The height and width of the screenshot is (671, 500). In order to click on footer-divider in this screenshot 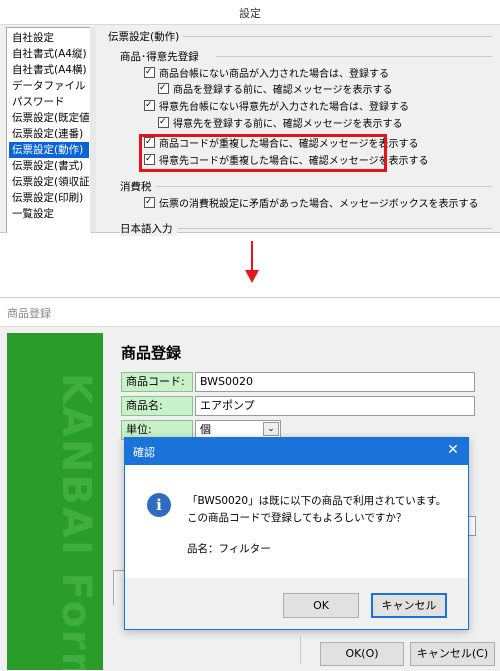, I will do `click(300, 650)`.